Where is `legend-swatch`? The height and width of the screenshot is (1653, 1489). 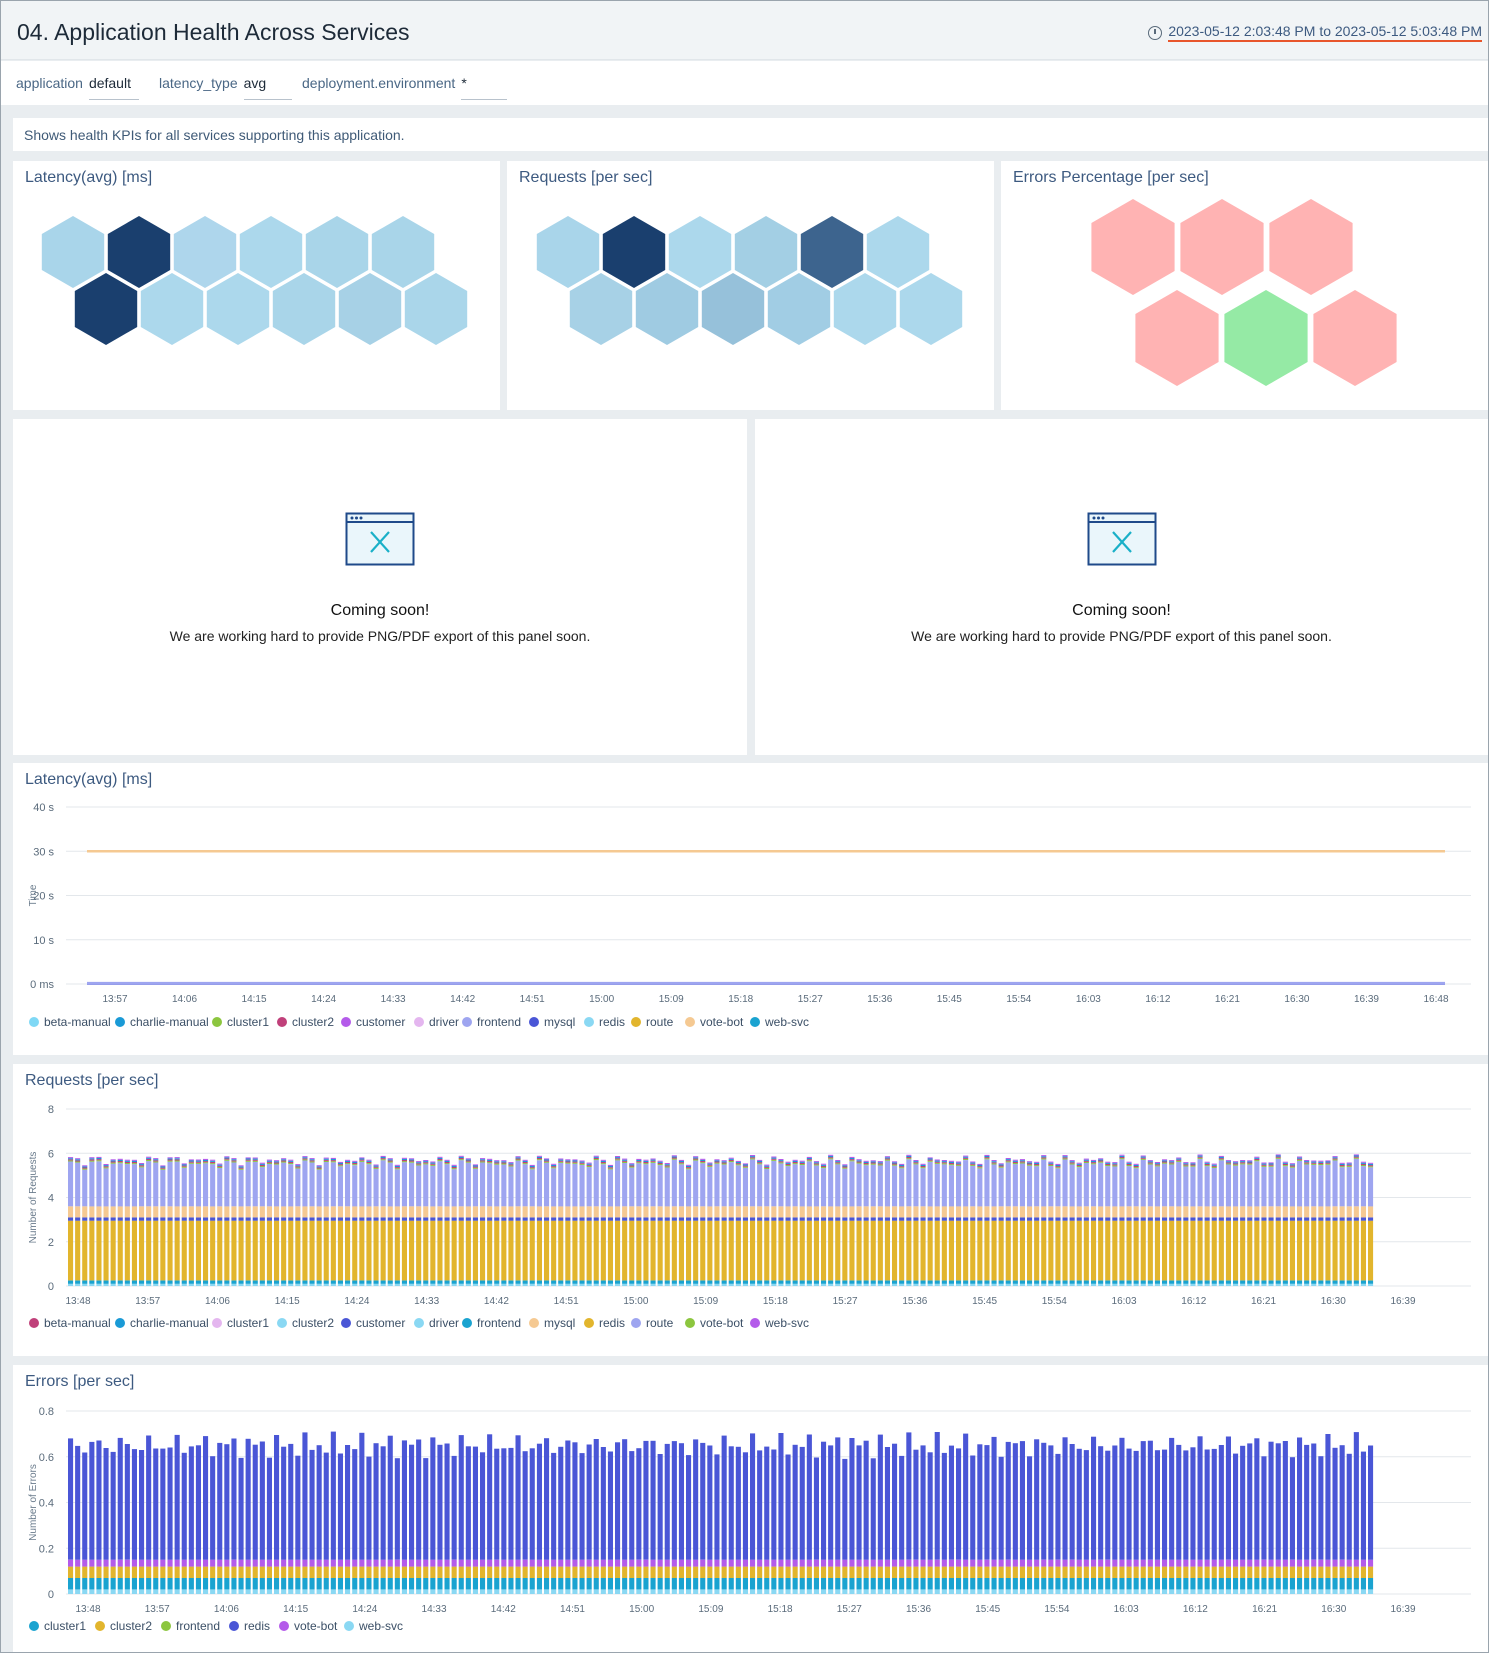 legend-swatch is located at coordinates (34, 1022).